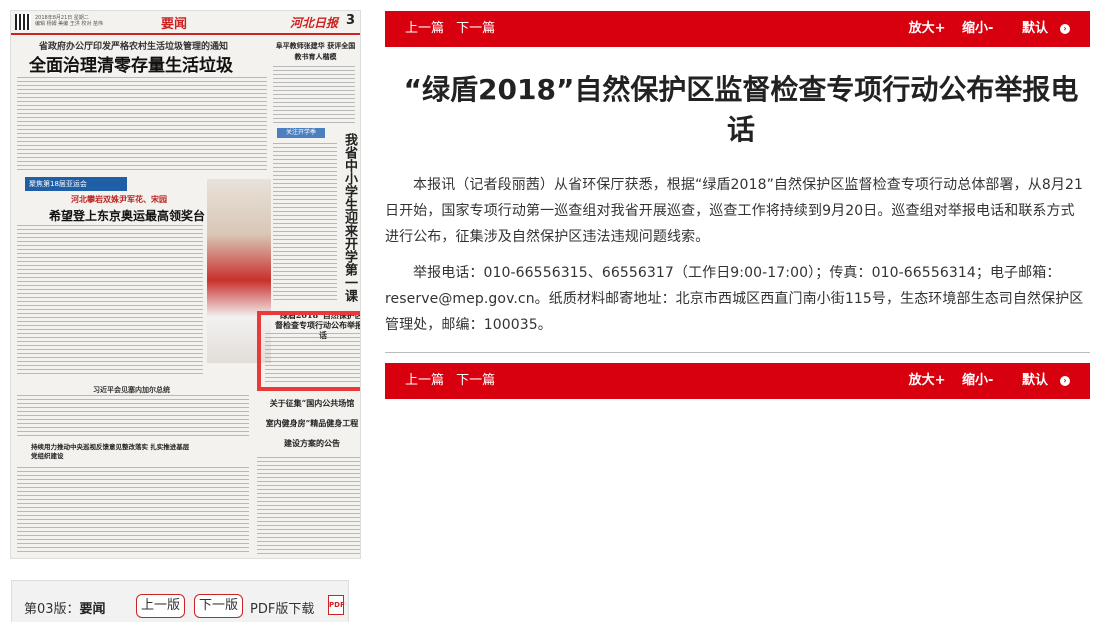 This screenshot has width=1096, height=622. Describe the element at coordinates (131, 63) in the screenshot. I see `lead-headline: 全面治理清零存量生活垃圾` at that location.